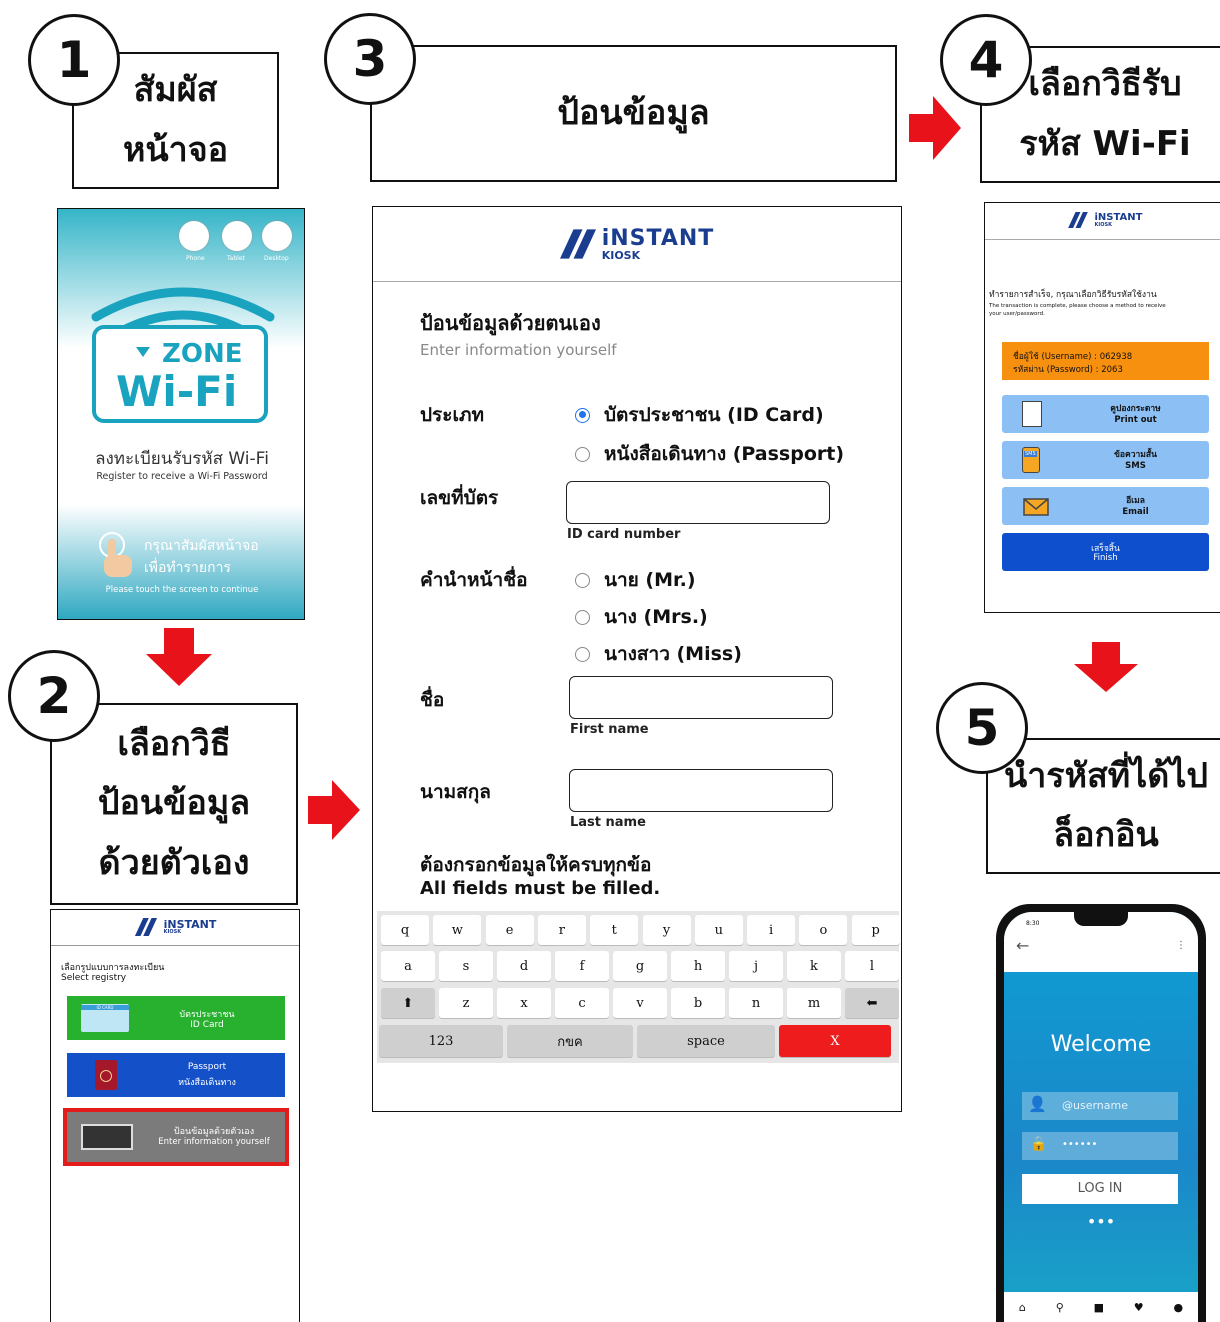 The width and height of the screenshot is (1220, 1322). Describe the element at coordinates (835, 1041) in the screenshot. I see `key-close: X` at that location.